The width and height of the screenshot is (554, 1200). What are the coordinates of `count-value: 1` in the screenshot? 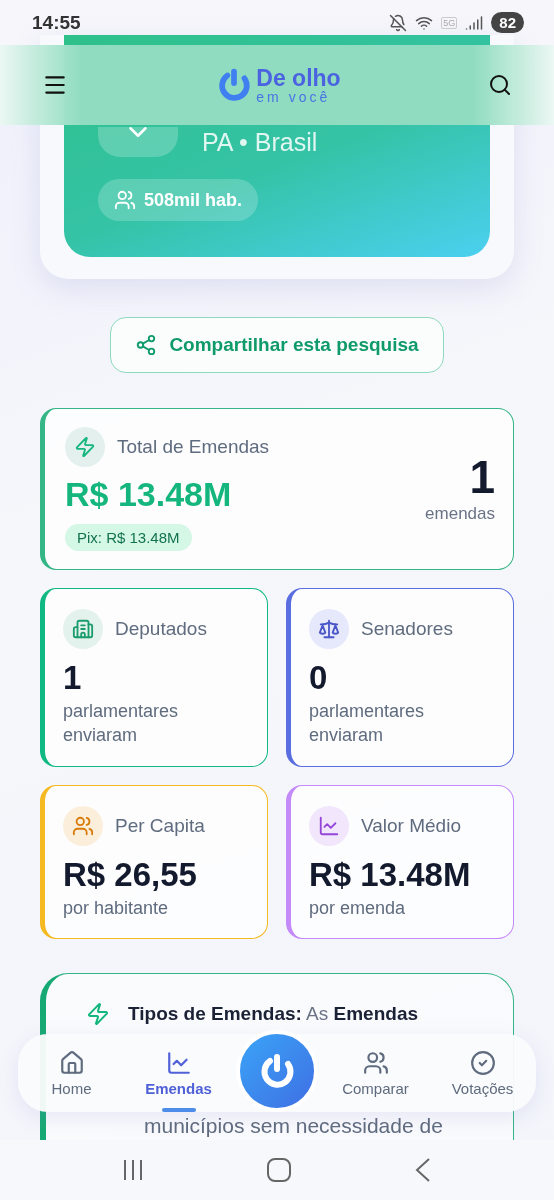 It's located at (482, 477).